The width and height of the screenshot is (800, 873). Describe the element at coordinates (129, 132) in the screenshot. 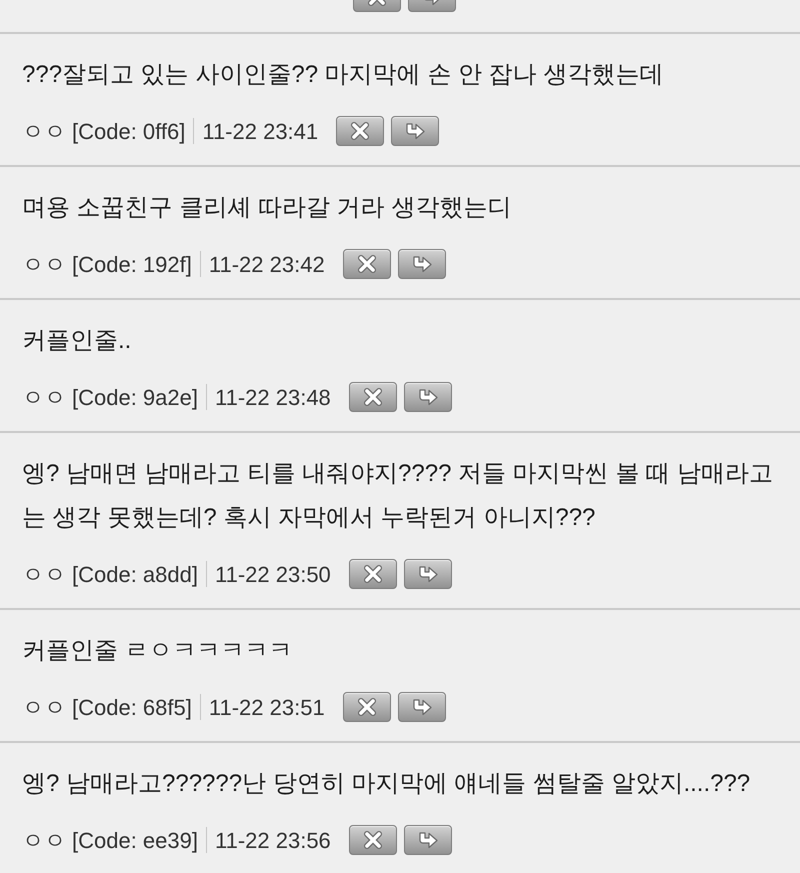

I see `comment-code: [Code: 0ff6]` at that location.